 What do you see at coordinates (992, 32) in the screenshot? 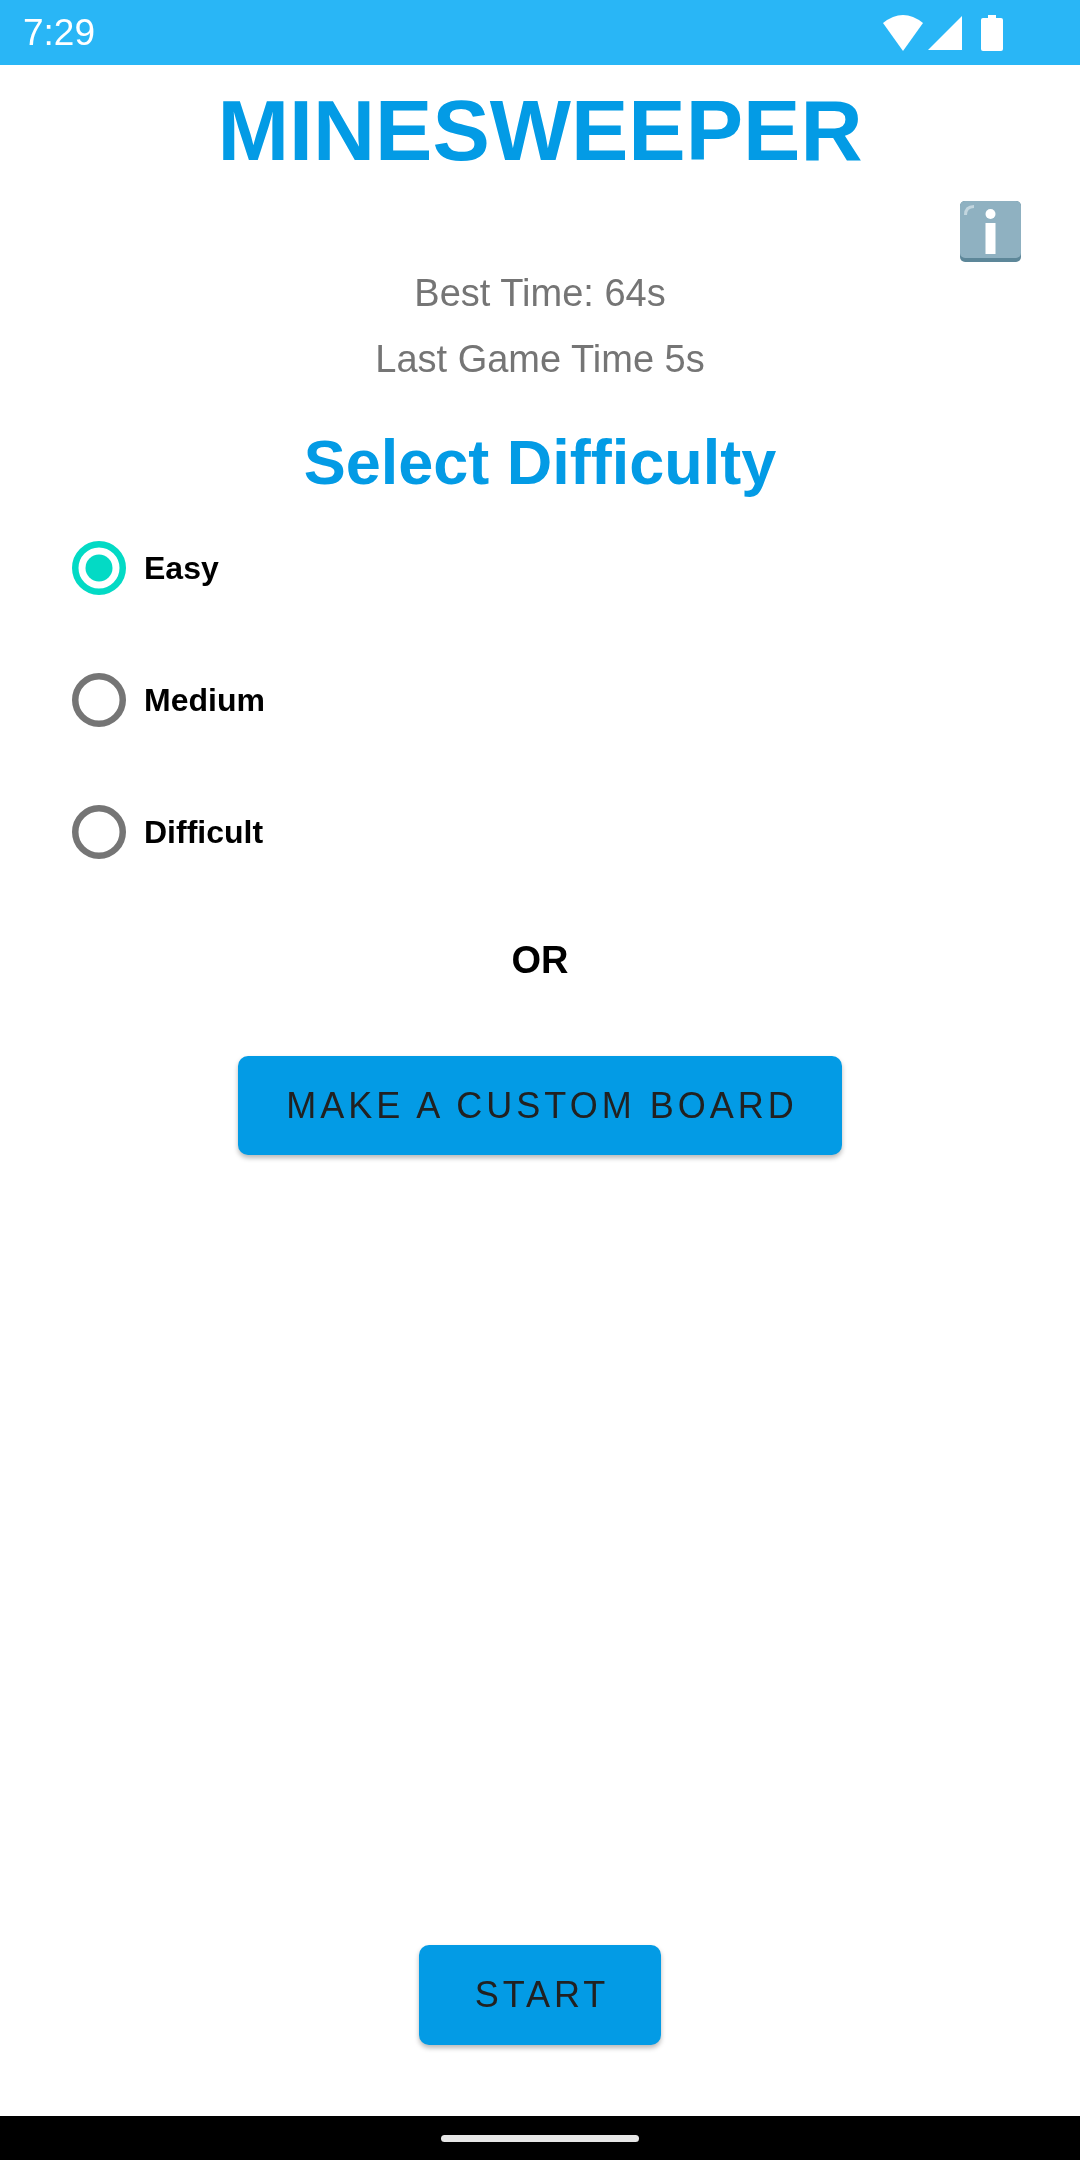
I see `battery-icon` at bounding box center [992, 32].